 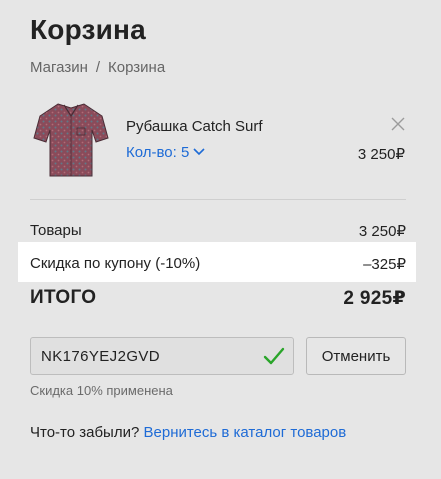 What do you see at coordinates (85, 432) in the screenshot?
I see `forgot-text: Что-то забыли?` at bounding box center [85, 432].